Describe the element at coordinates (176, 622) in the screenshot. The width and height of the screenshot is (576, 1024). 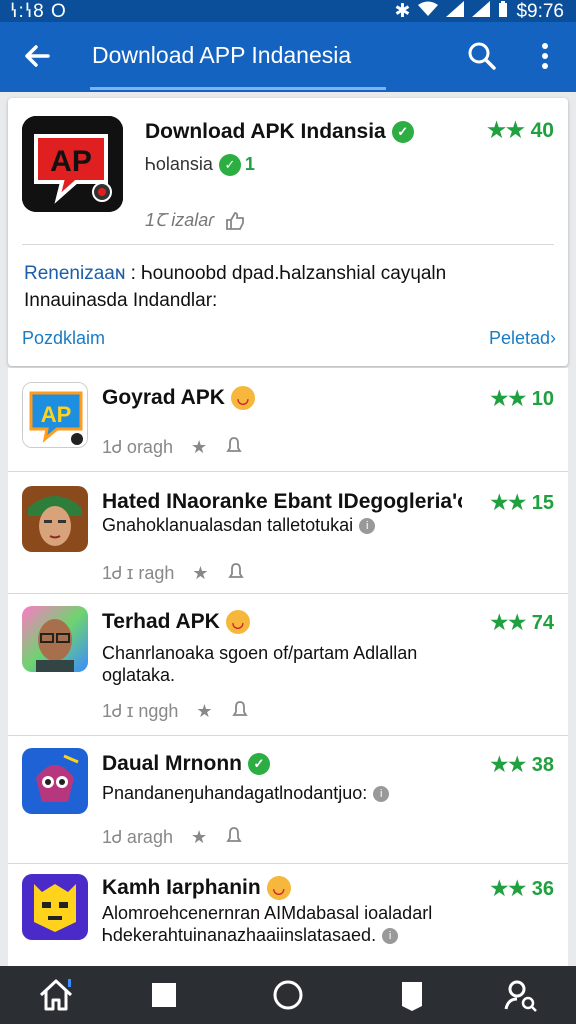
I see `app-name: Terhad APK ◡` at that location.